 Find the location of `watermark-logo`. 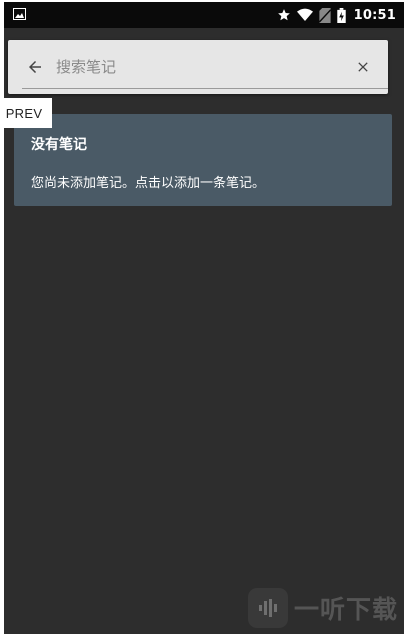

watermark-logo is located at coordinates (267, 608).